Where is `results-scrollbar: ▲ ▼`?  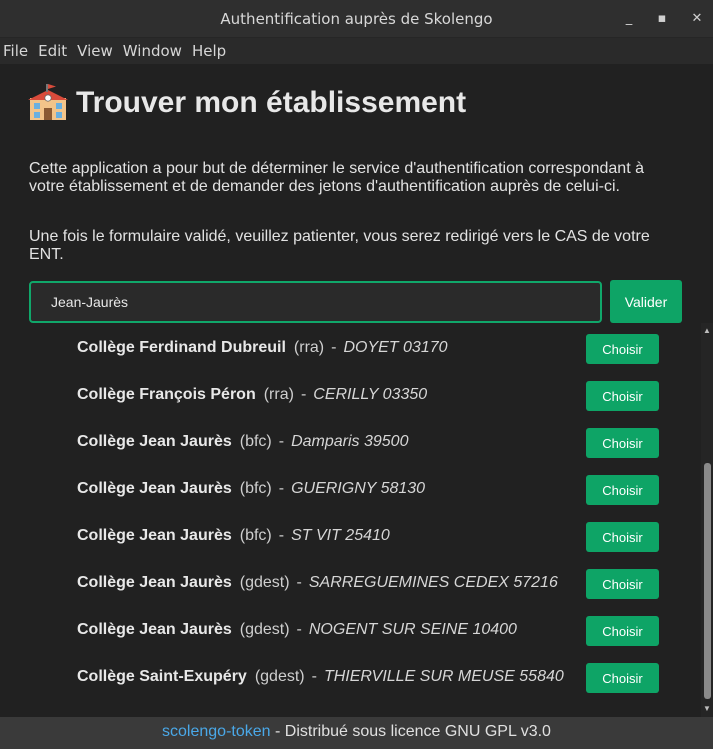 results-scrollbar: ▲ ▼ is located at coordinates (707, 520).